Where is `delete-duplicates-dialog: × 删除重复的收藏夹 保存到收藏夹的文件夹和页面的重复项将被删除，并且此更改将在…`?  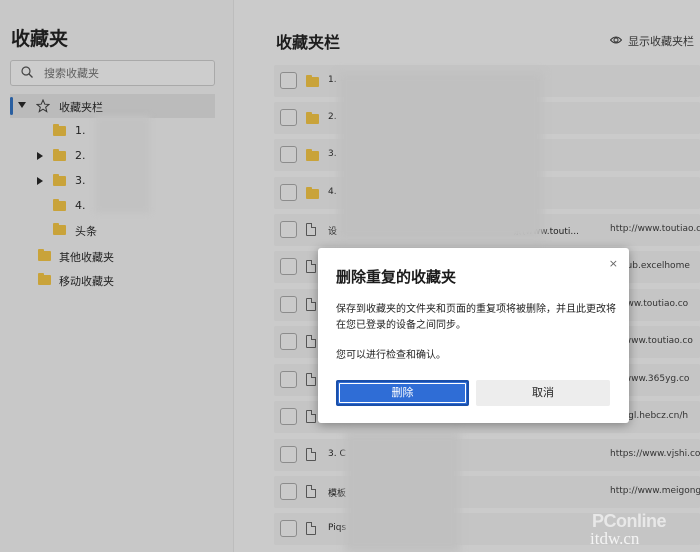
delete-duplicates-dialog: × 删除重复的收藏夹 保存到收藏夹的文件夹和页面的重复项将被删除，并且此更改将在… is located at coordinates (473, 335).